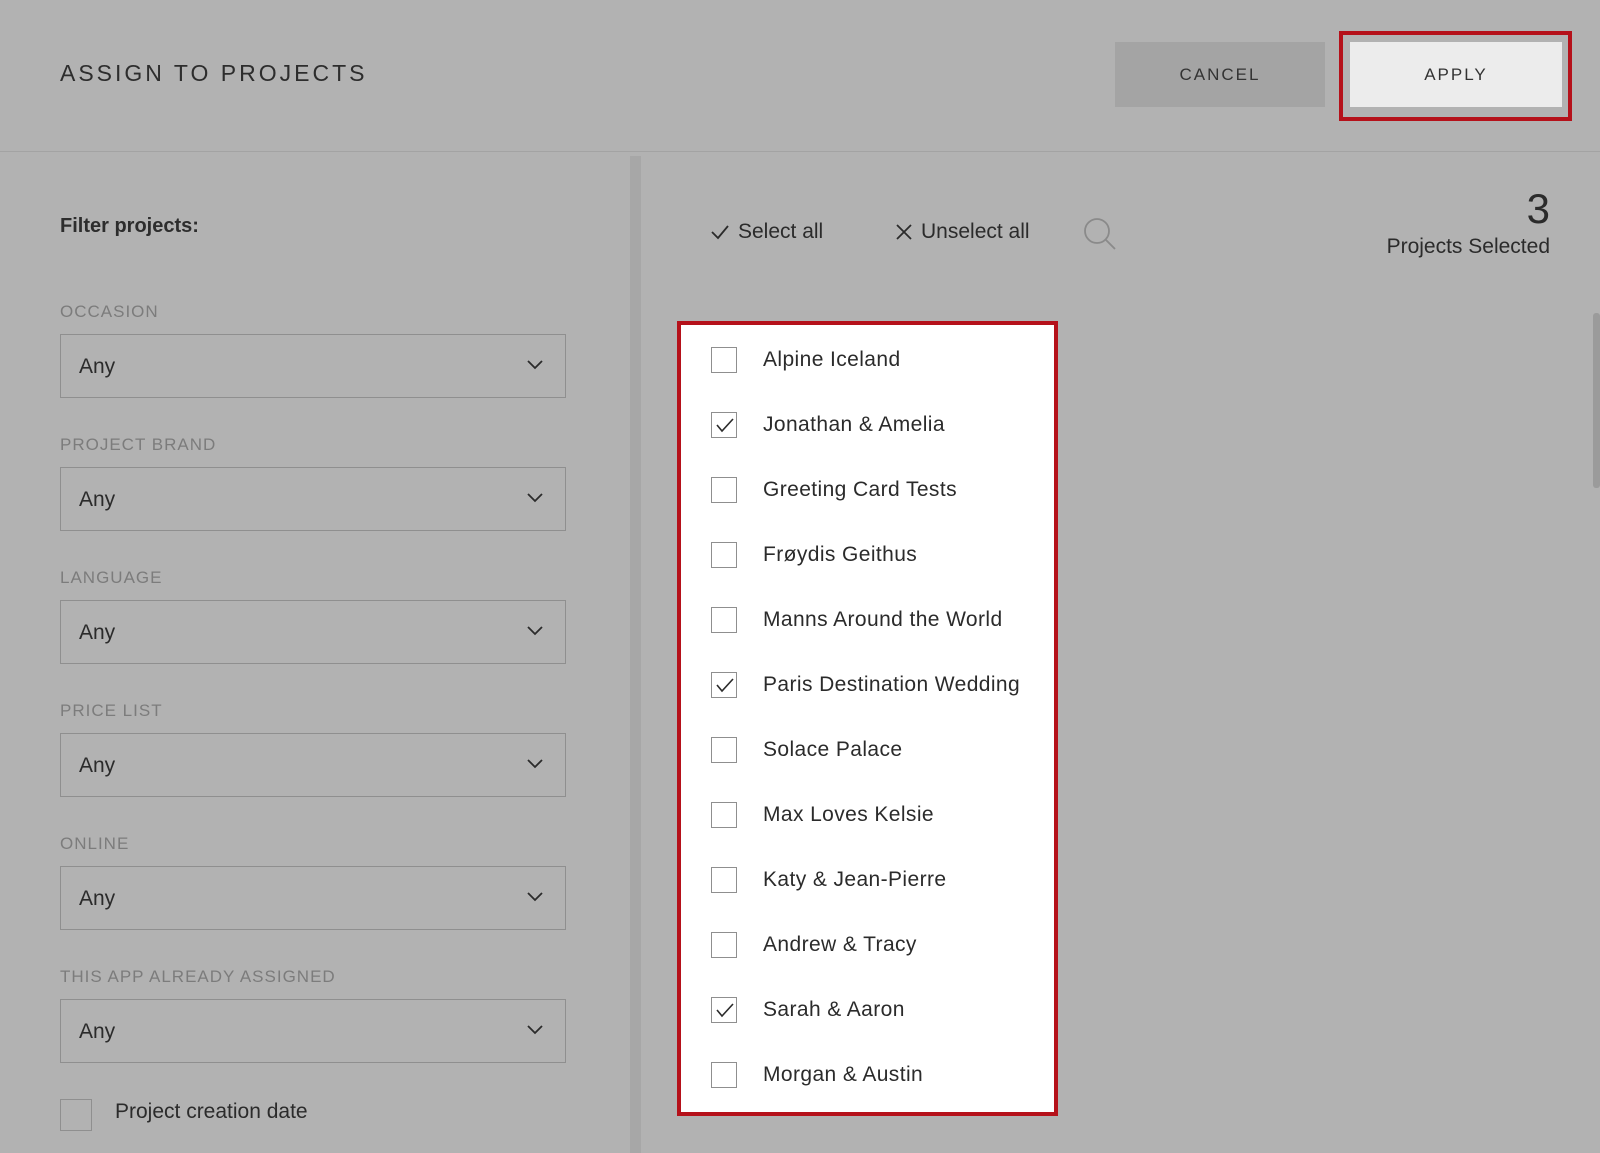  What do you see at coordinates (848, 814) in the screenshot?
I see `project-name: Max Loves Kelsie` at bounding box center [848, 814].